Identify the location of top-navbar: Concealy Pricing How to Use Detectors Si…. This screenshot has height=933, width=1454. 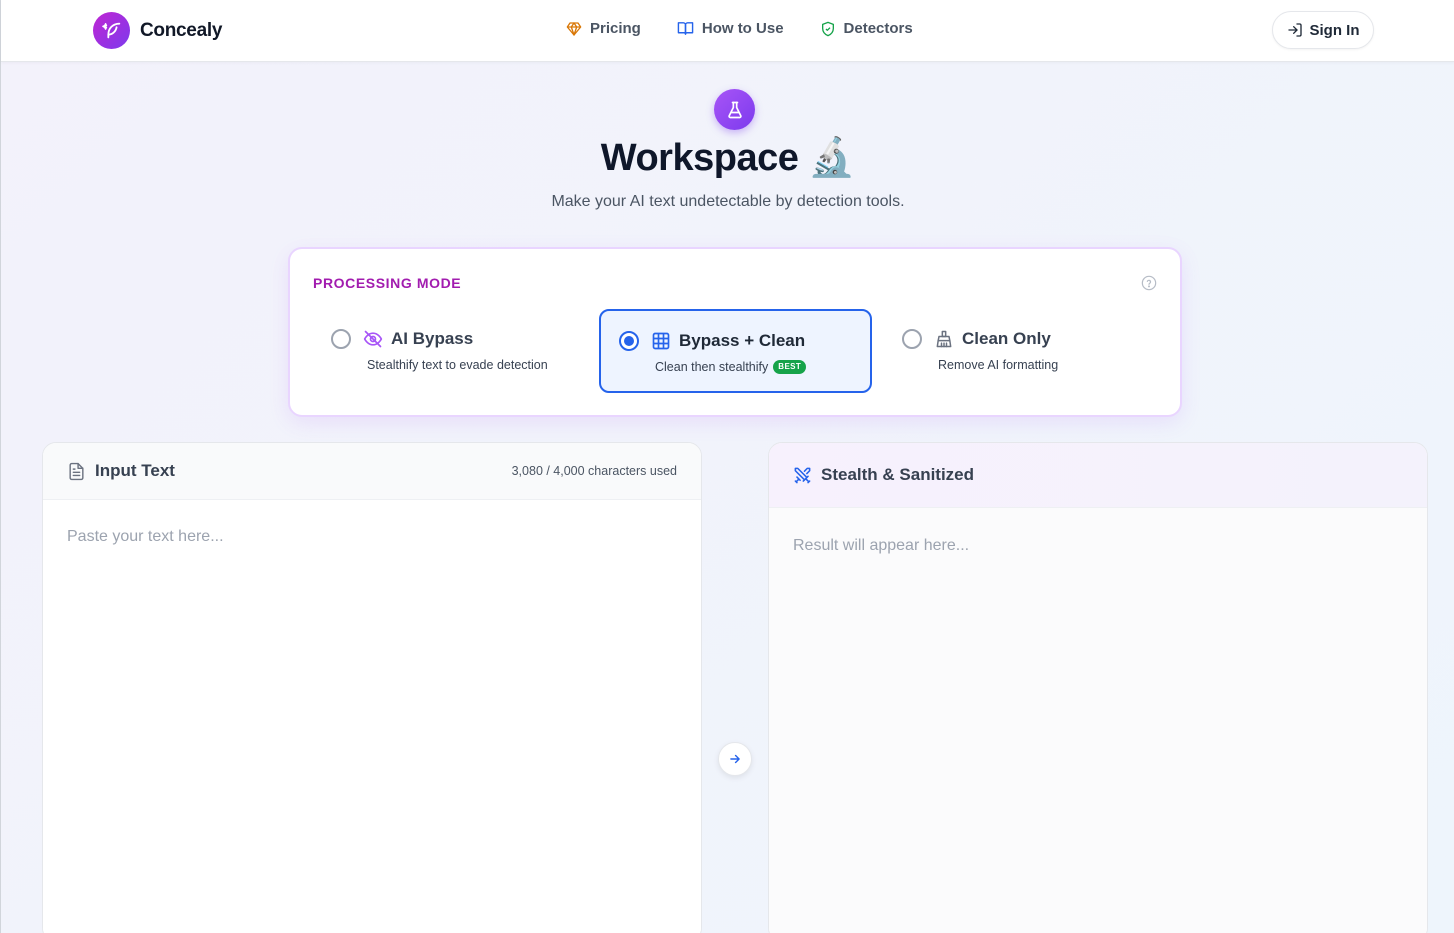
(727, 31).